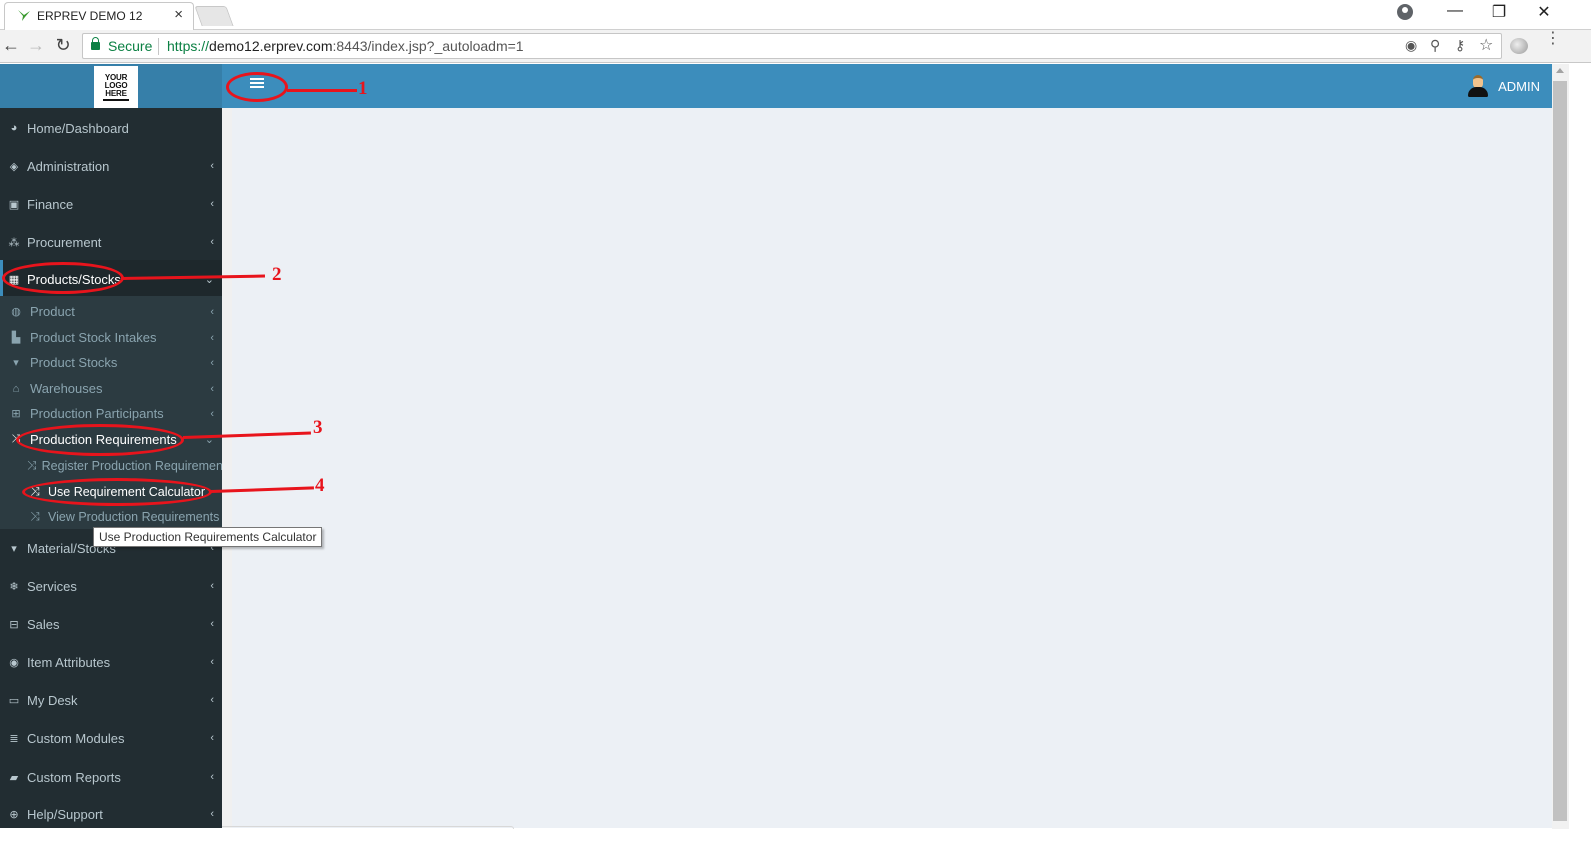 The image size is (1591, 841). What do you see at coordinates (271, 46) in the screenshot?
I see `url-host: demo12.erprev.com` at bounding box center [271, 46].